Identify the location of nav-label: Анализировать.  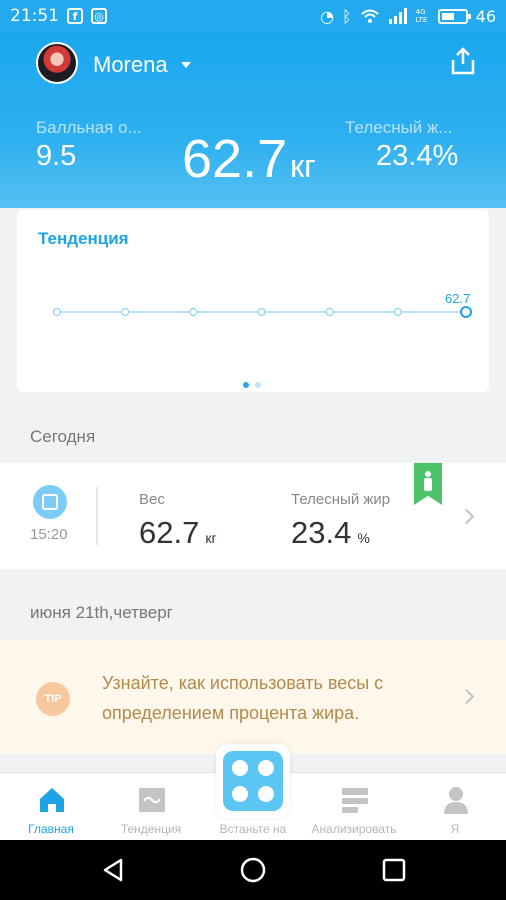
(354, 829).